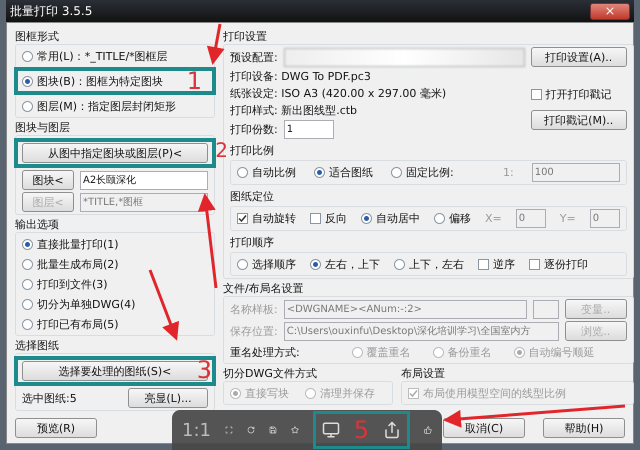 Image resolution: width=640 pixels, height=450 pixels. What do you see at coordinates (362, 430) in the screenshot?
I see `step-number: 5` at bounding box center [362, 430].